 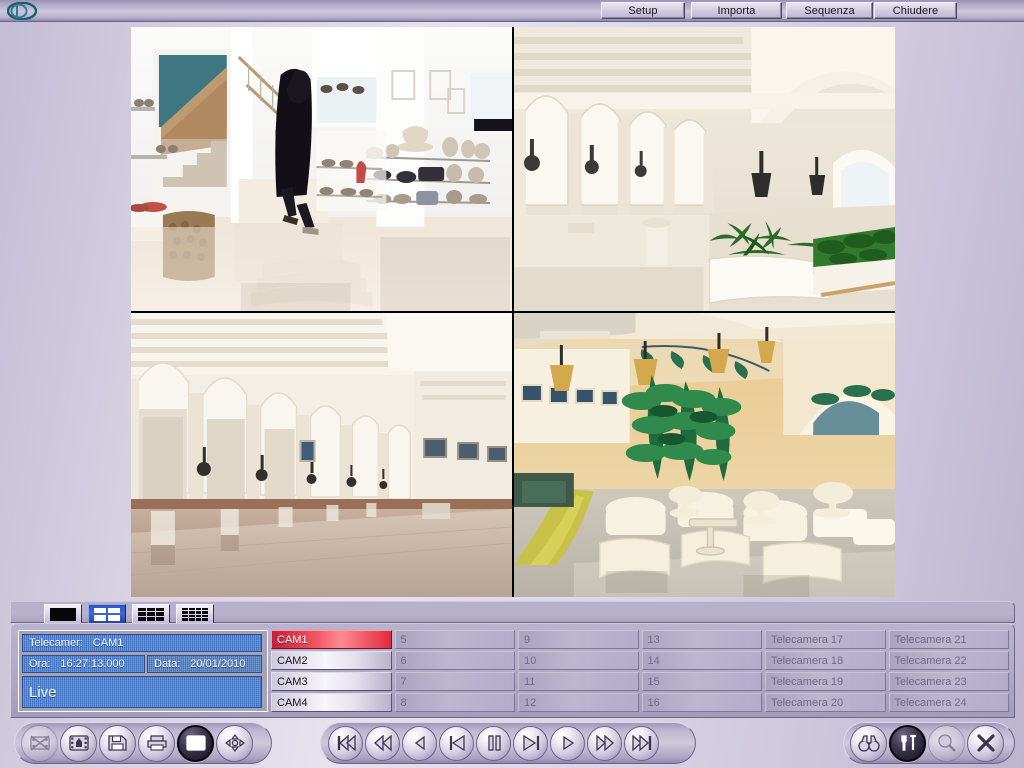 I want to click on play-button, so click(x=567, y=743).